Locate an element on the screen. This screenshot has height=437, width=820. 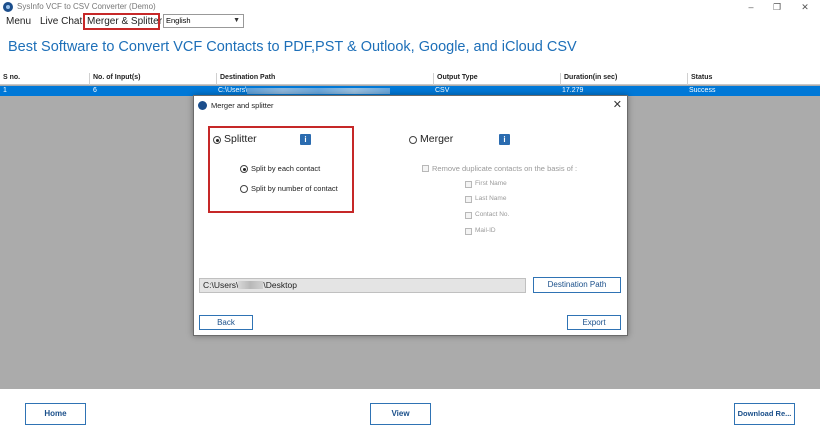
contact-no-checkbox is located at coordinates (468, 215).